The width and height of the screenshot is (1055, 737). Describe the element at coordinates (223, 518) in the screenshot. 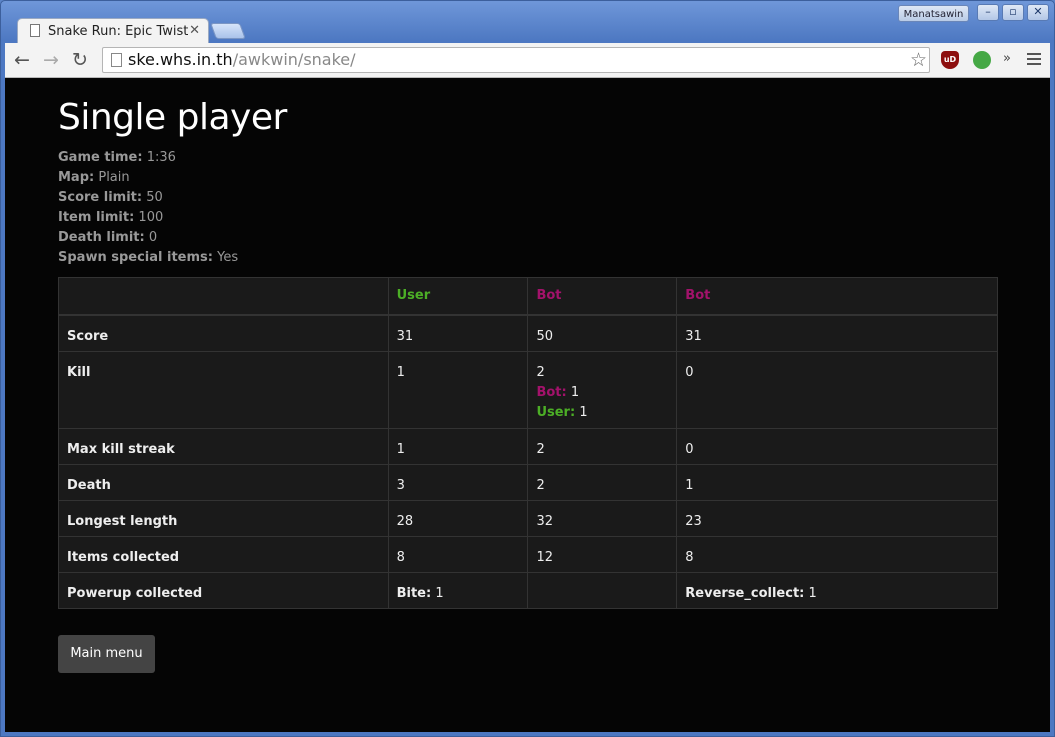

I see `row-label: Longest length` at that location.